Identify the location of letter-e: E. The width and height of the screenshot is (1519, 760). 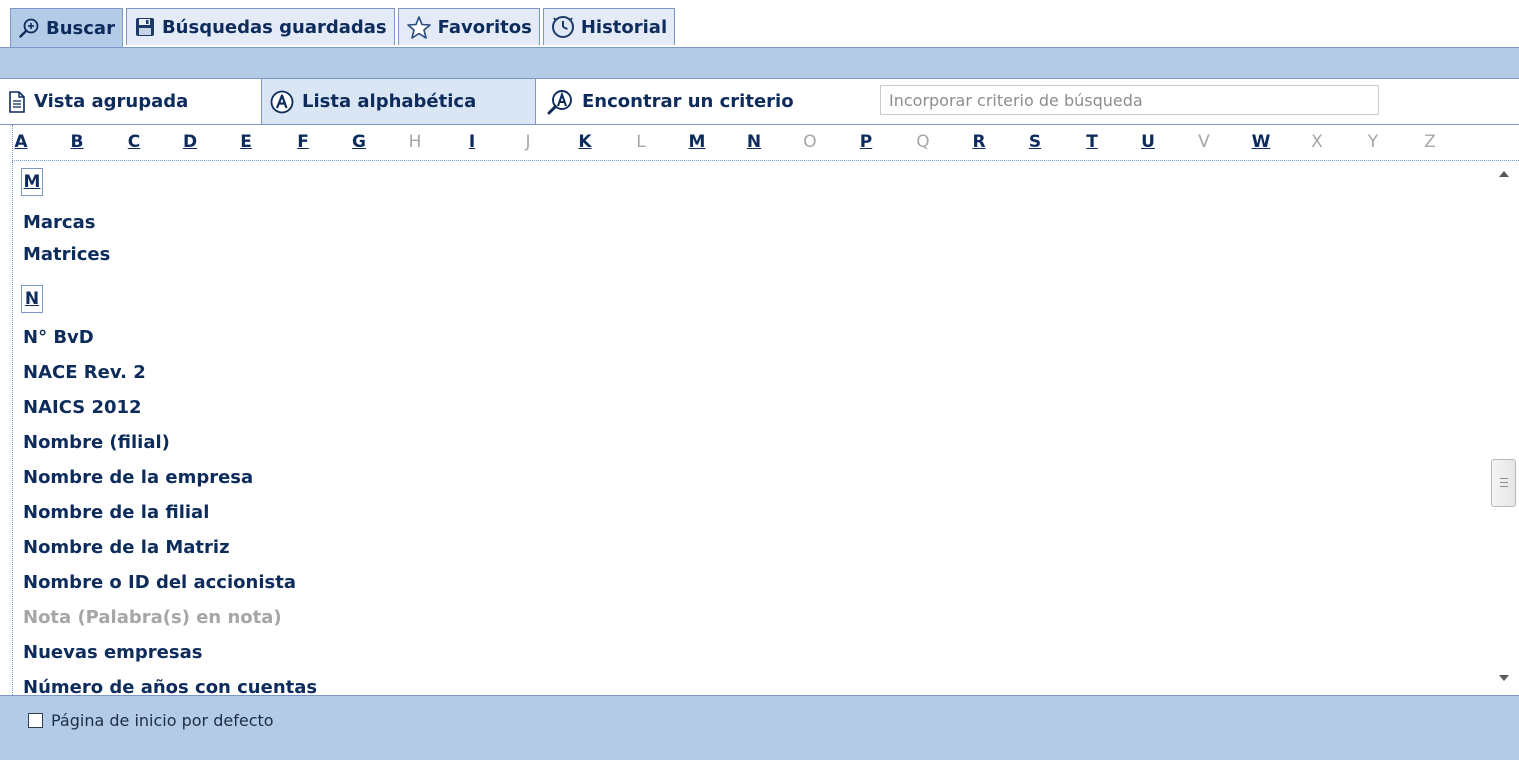
(246, 142).